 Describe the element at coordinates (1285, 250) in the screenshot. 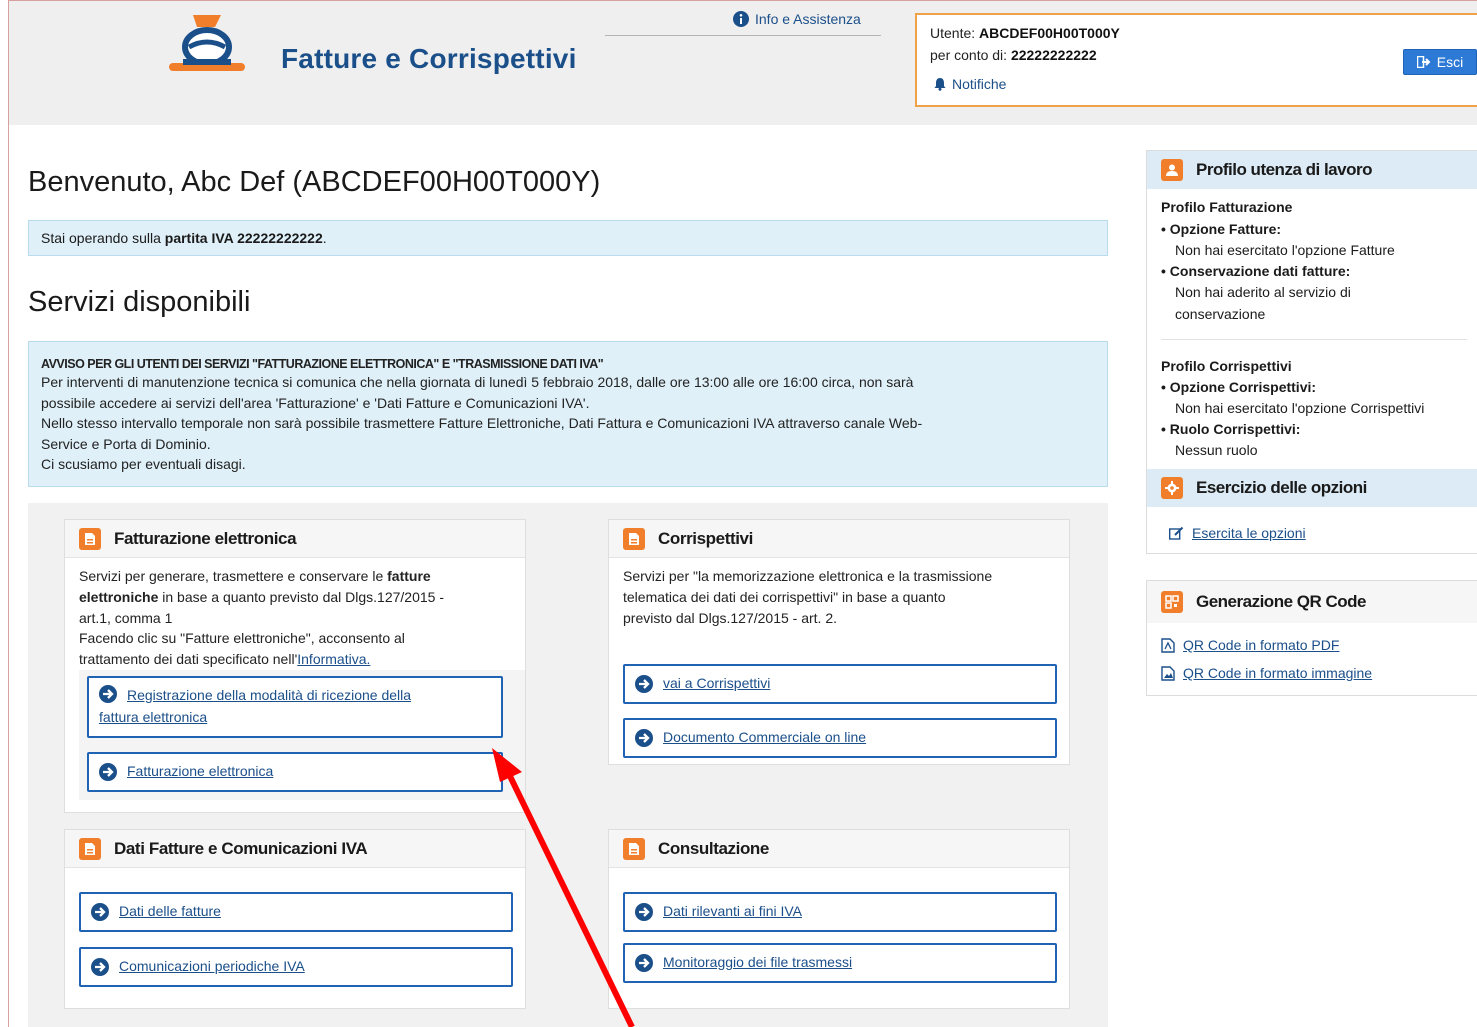

I see `opzione-fatture-value: Non hai esercitato l'opzione Fatture` at that location.